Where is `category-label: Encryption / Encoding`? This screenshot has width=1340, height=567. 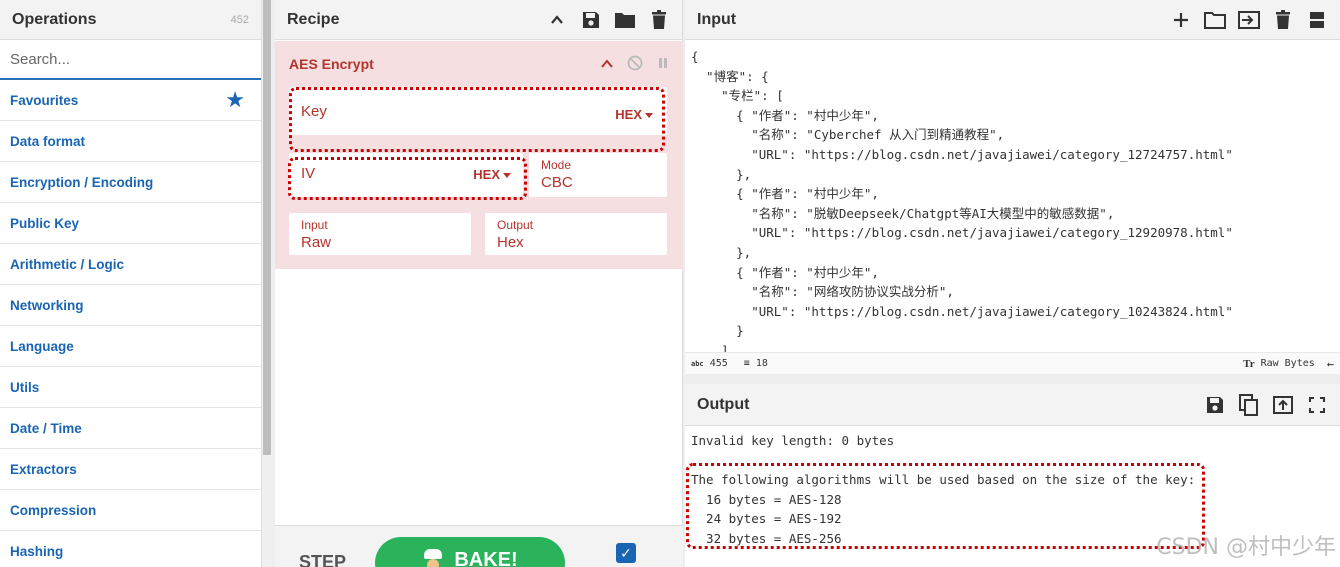 category-label: Encryption / Encoding is located at coordinates (82, 182).